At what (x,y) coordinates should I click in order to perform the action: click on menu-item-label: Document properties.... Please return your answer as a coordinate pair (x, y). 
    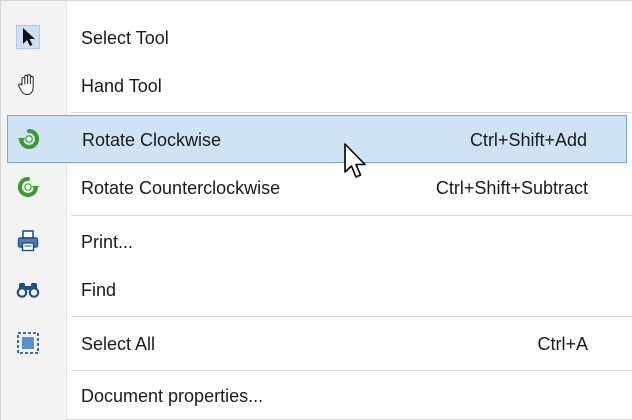
    Looking at the image, I should click on (172, 396).